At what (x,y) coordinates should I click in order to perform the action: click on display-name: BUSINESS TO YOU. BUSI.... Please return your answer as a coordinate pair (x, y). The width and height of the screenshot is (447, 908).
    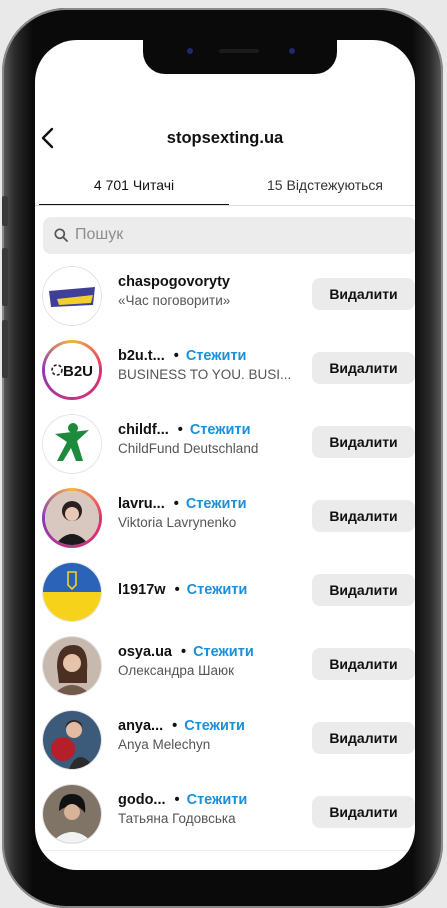
    Looking at the image, I should click on (205, 374).